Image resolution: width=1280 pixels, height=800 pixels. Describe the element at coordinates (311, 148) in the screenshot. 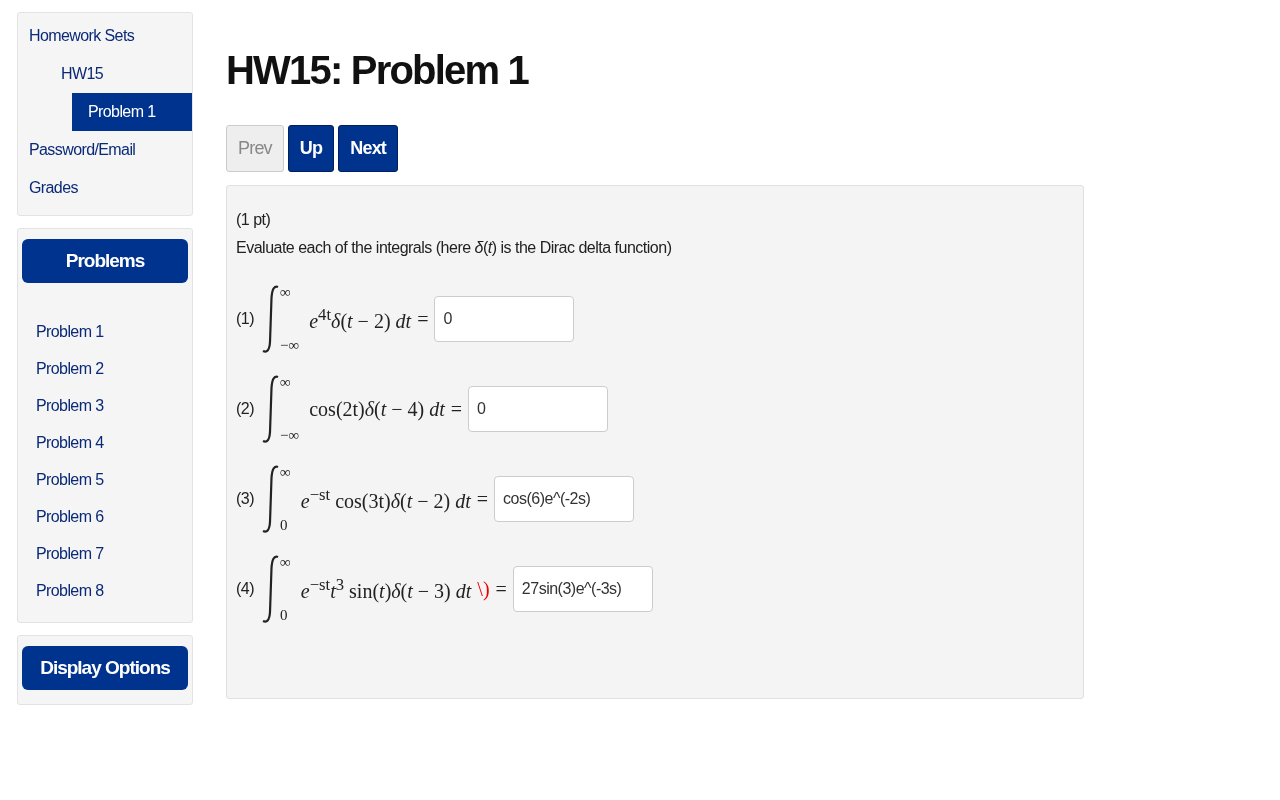

I see `nav-button: Up` at that location.